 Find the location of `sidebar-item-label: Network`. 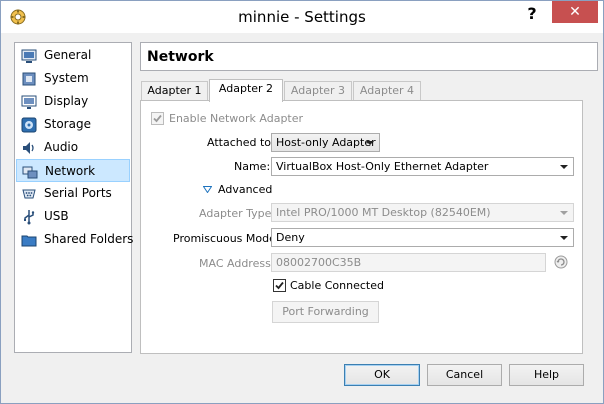

sidebar-item-label: Network is located at coordinates (70, 171).